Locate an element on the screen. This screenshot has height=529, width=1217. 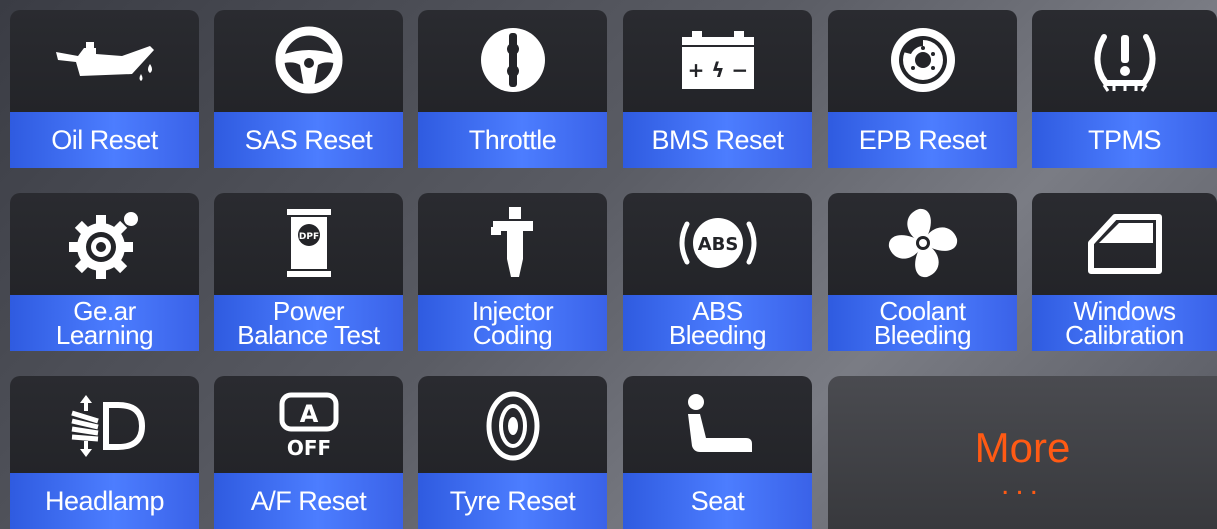
tile-windows-calibration: Windows Calibration is located at coordinates (1124, 272).